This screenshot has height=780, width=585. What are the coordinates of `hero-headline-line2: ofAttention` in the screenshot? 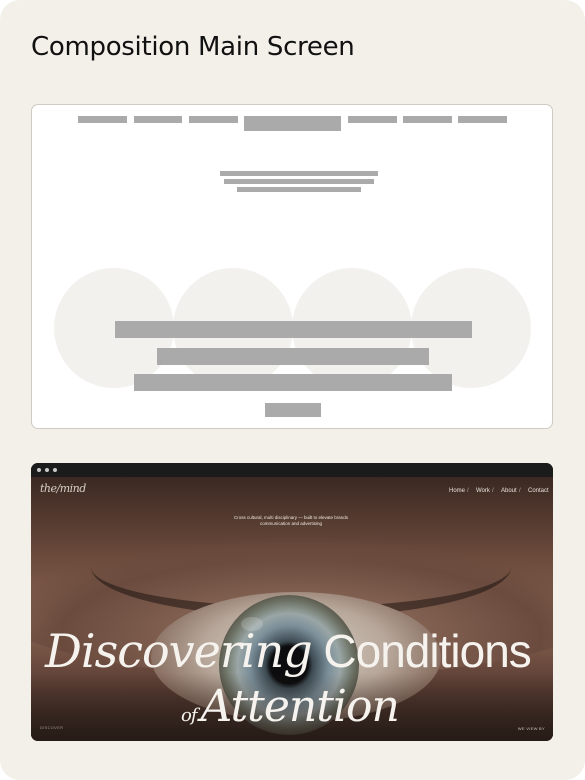 It's located at (290, 710).